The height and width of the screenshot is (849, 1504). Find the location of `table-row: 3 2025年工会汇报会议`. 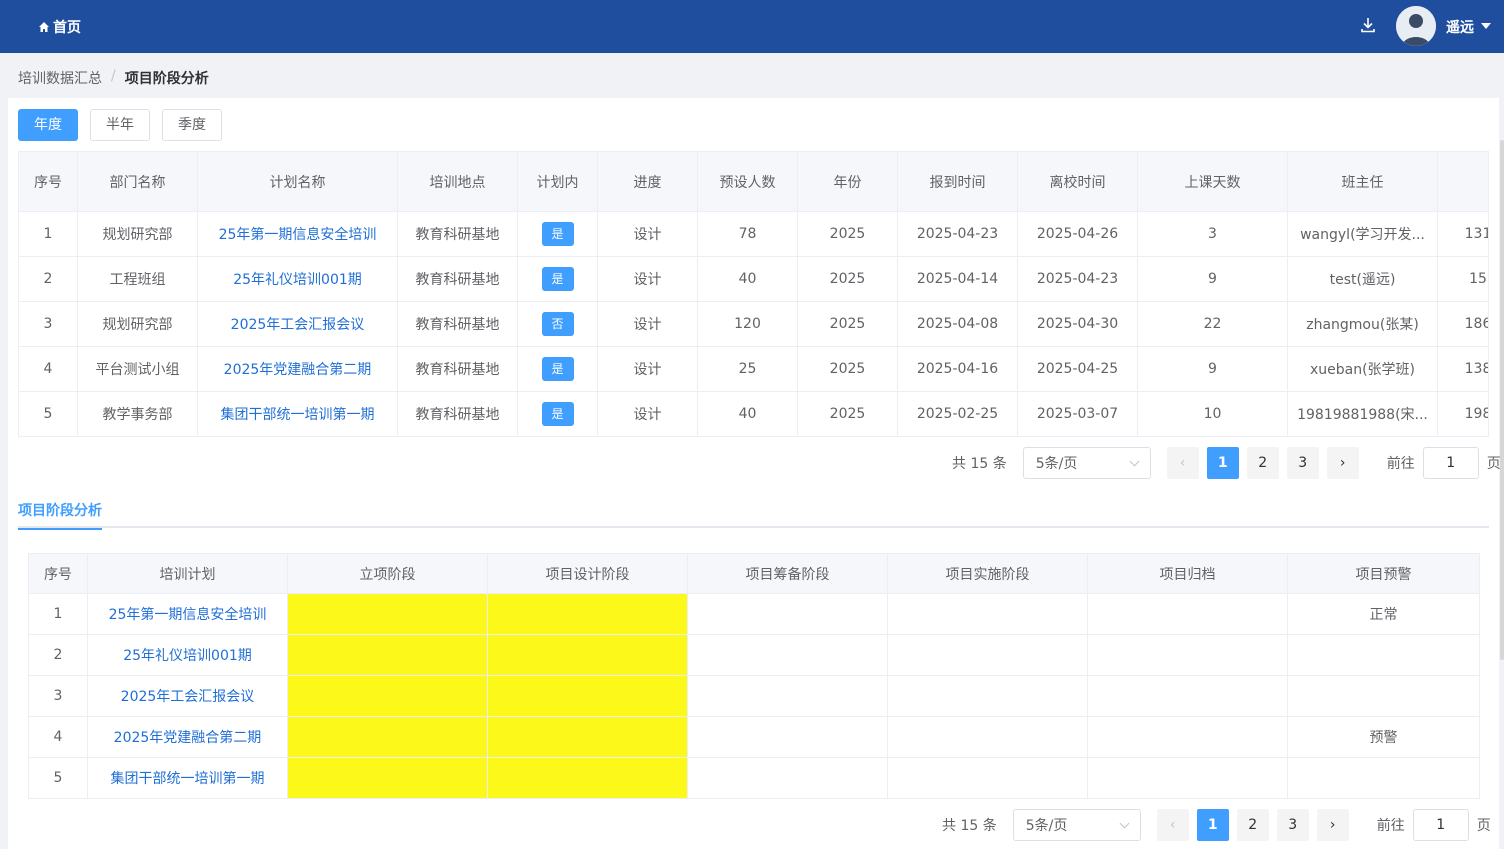

table-row: 3 2025年工会汇报会议 is located at coordinates (754, 696).